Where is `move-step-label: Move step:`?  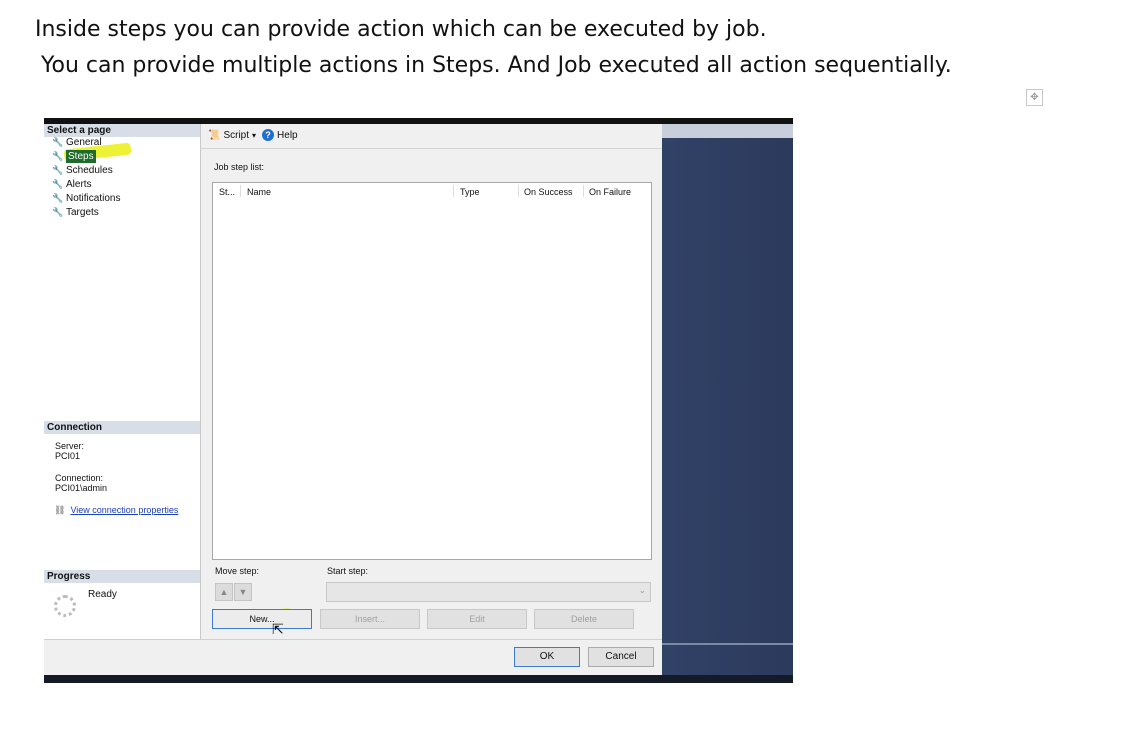
move-step-label: Move step: is located at coordinates (237, 571).